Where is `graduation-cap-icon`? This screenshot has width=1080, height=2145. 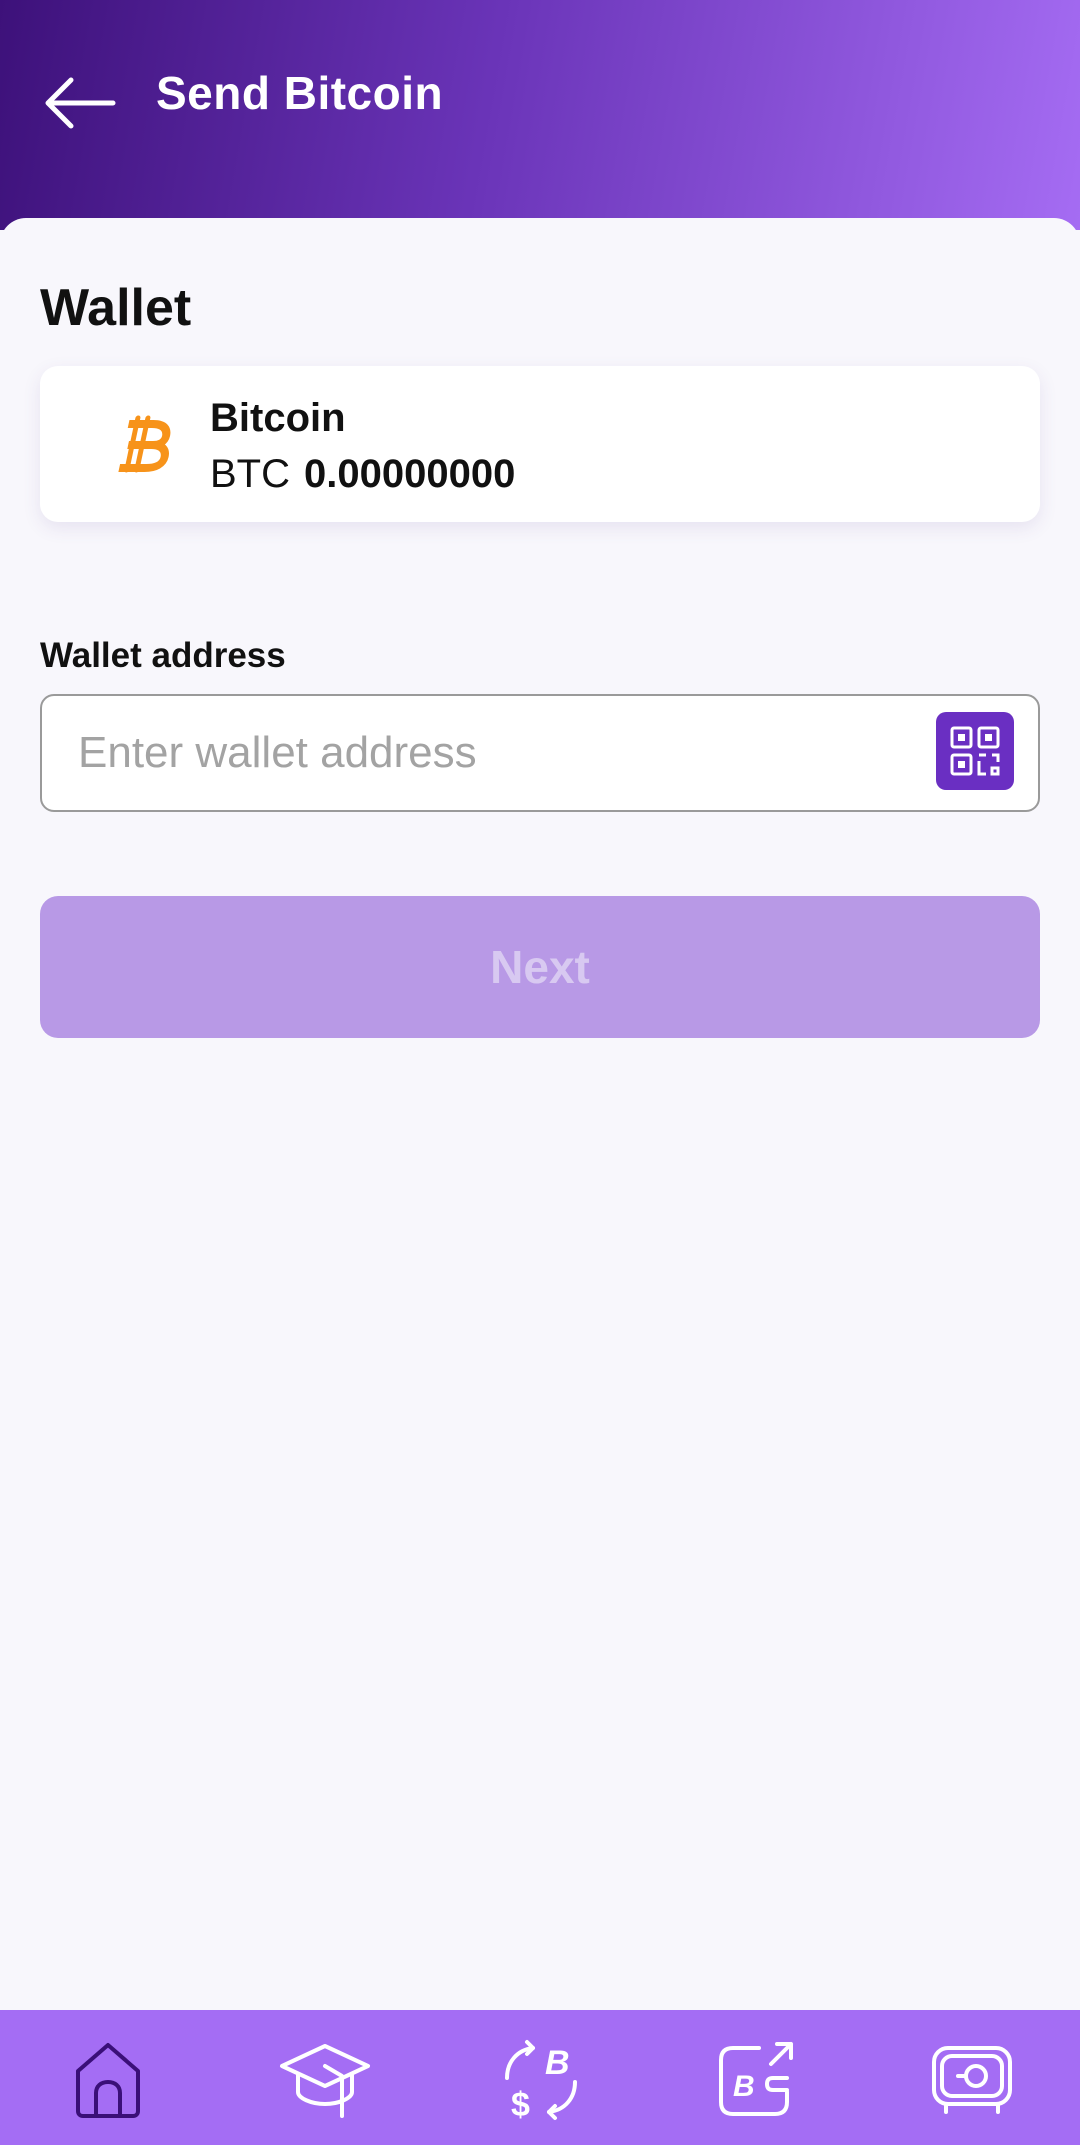
graduation-cap-icon is located at coordinates (325, 2081).